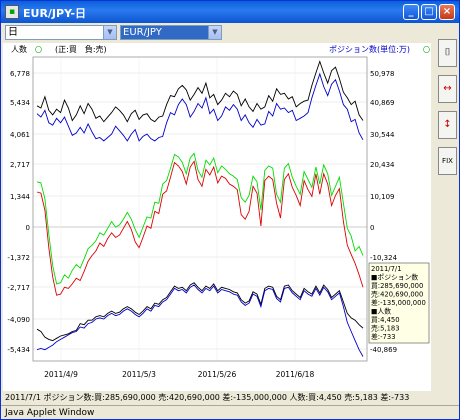 Image resolution: width=460 pixels, height=420 pixels. I want to click on right-tick-label: -10,324, so click(384, 258).